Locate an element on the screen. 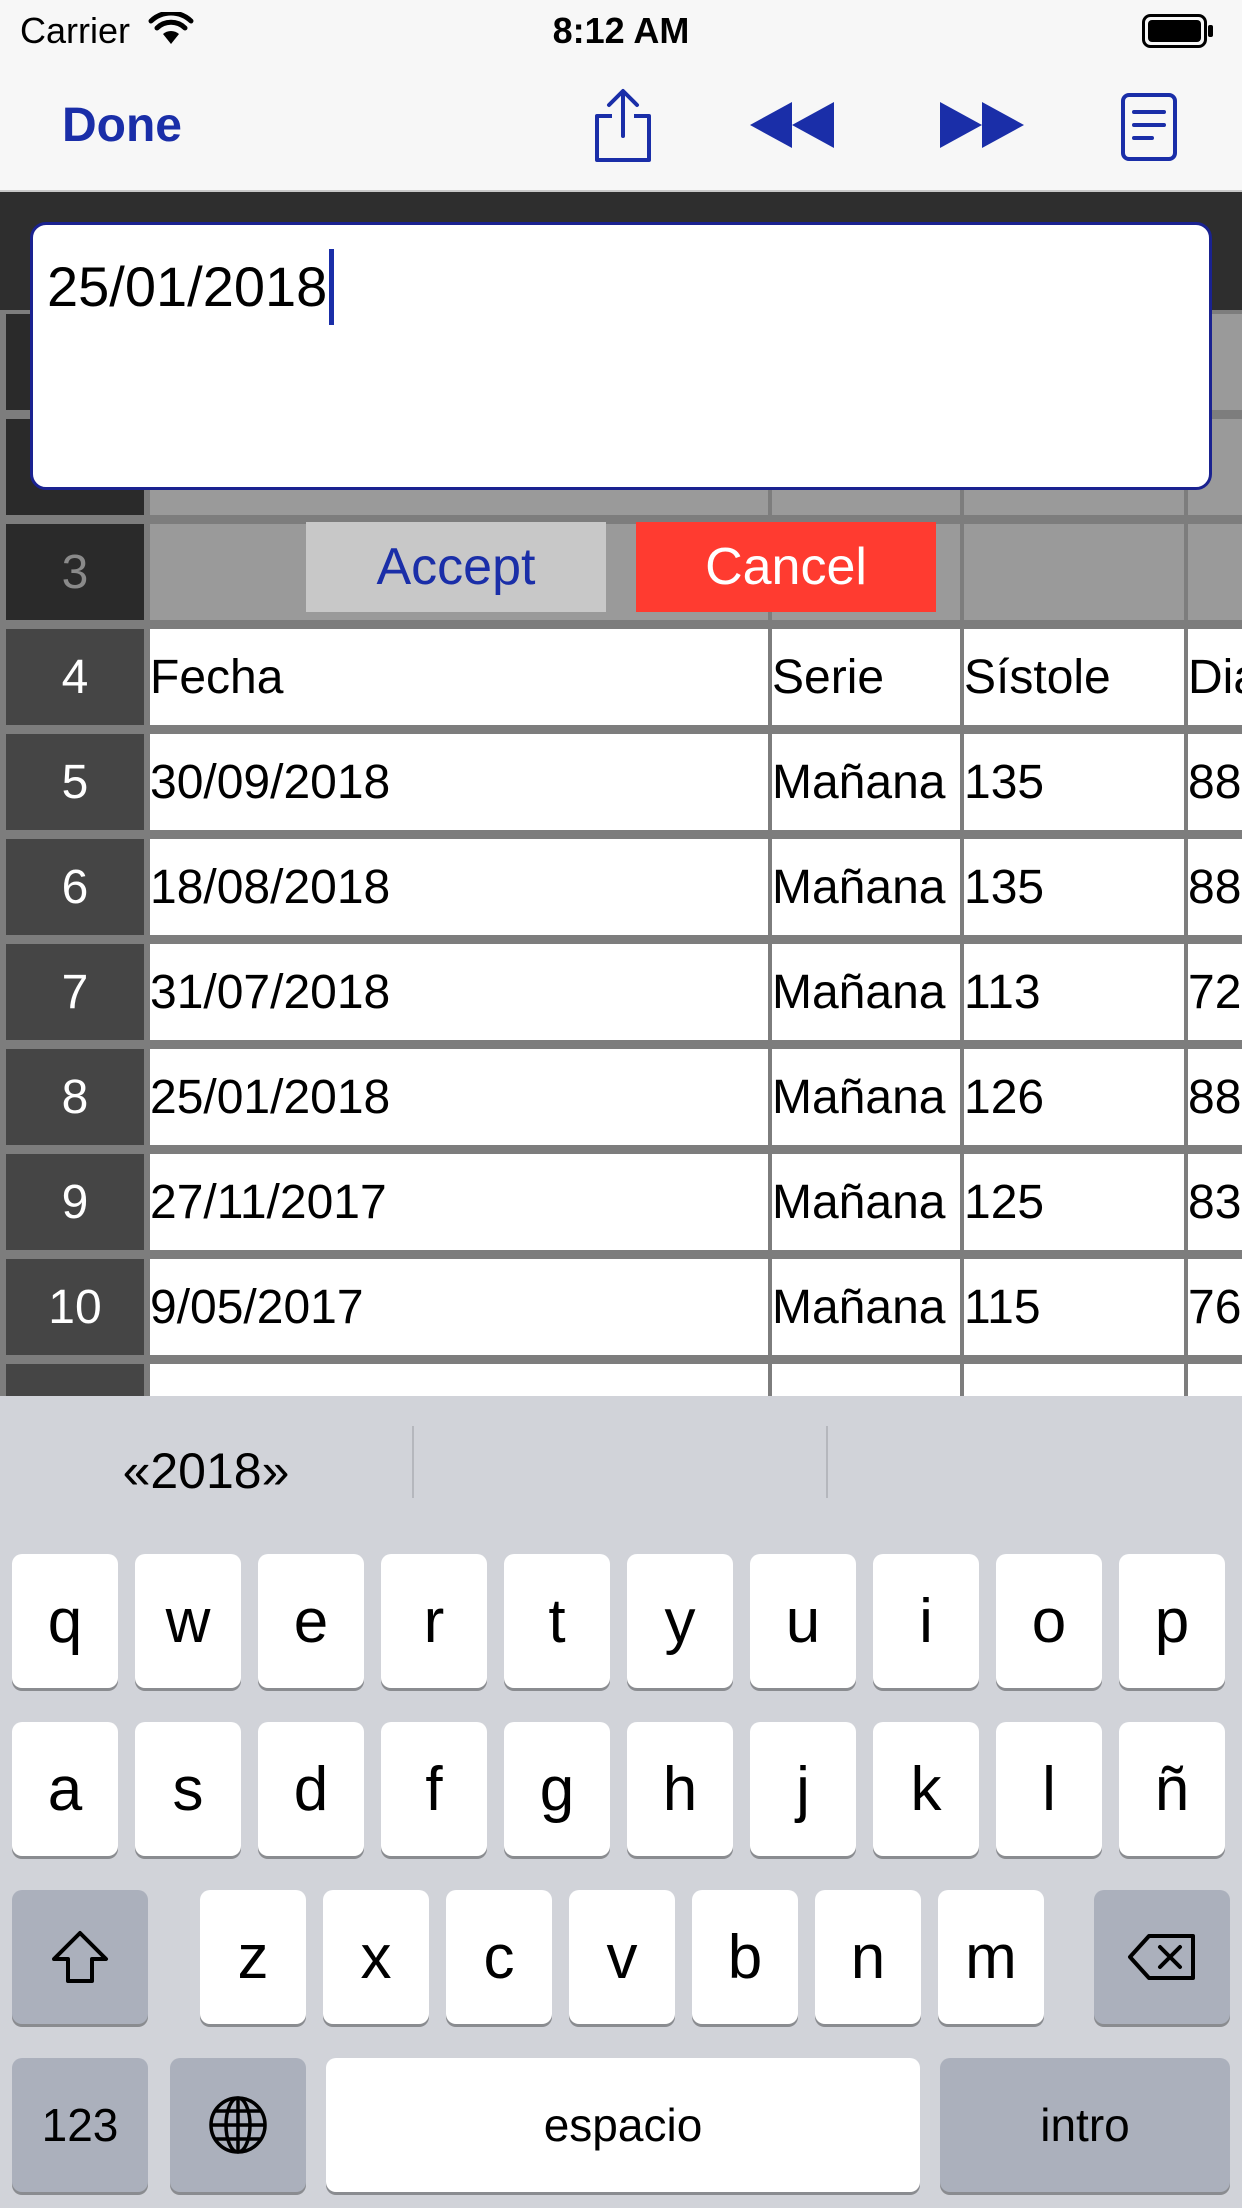 Image resolution: width=1242 pixels, height=2208 pixels. key-n-tilde: ñ is located at coordinates (1172, 1789).